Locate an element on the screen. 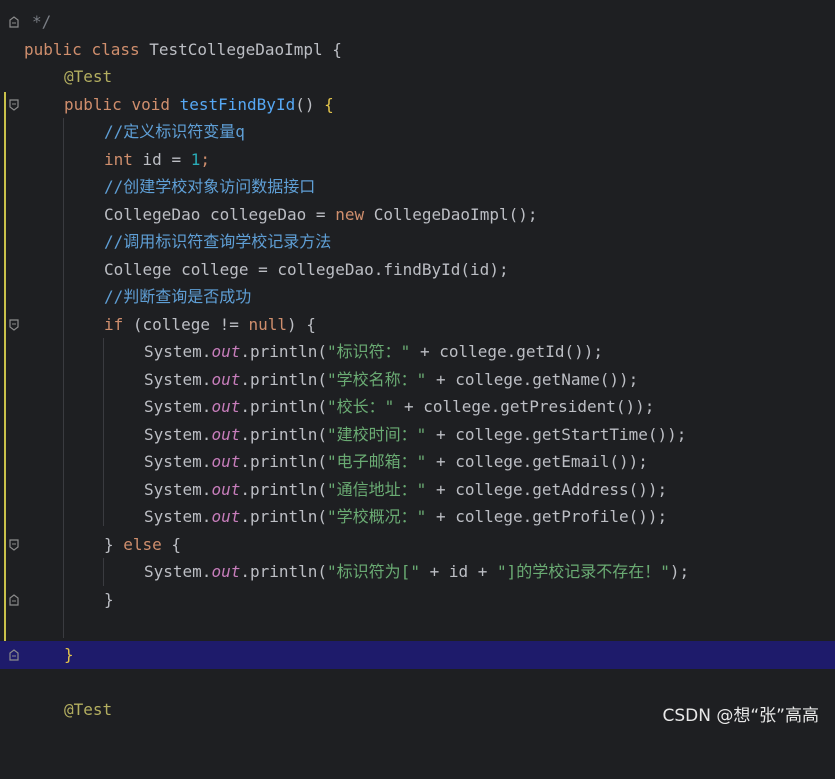 The width and height of the screenshot is (835, 779). method-name: testFindById is located at coordinates (237, 104).